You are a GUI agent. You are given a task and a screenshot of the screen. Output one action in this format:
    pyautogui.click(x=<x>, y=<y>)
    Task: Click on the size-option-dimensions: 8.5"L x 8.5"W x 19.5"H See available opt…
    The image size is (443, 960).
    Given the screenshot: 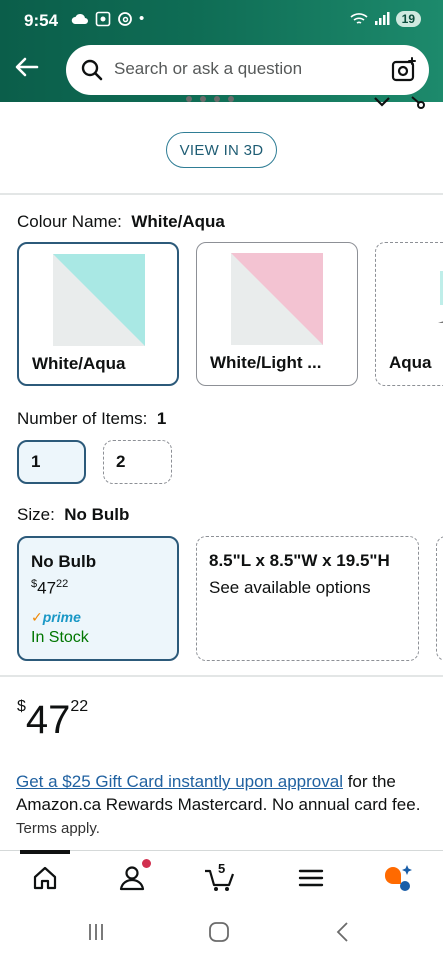 What is the action you would take?
    pyautogui.click(x=307, y=598)
    